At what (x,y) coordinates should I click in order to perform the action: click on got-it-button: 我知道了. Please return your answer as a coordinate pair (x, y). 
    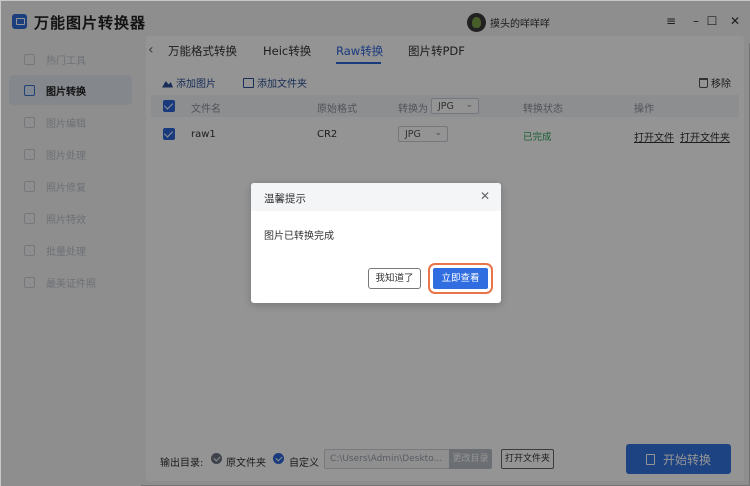
    Looking at the image, I should click on (394, 278).